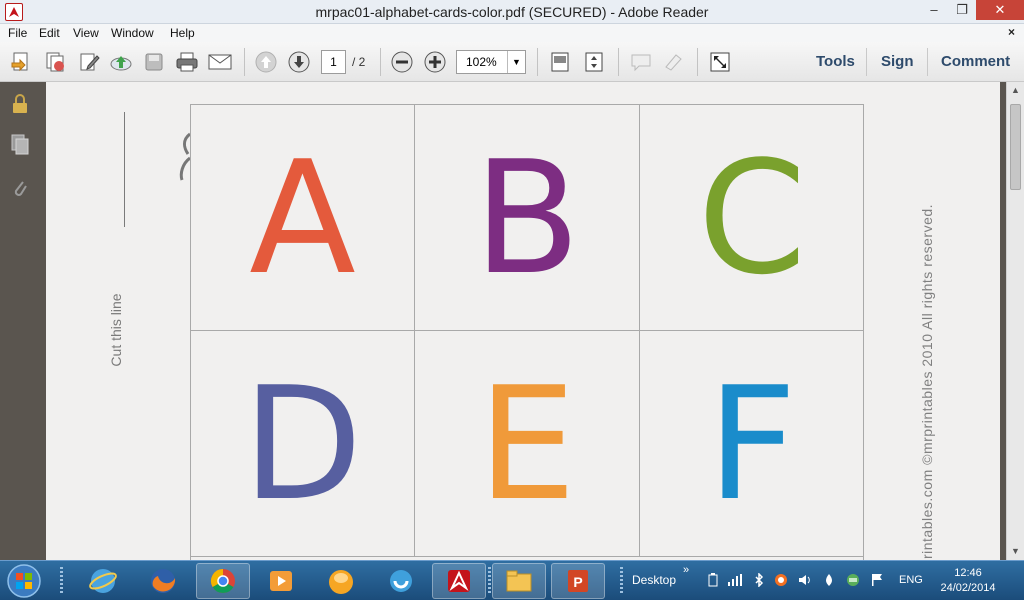 The height and width of the screenshot is (600, 1024). I want to click on scrollbar-thumb, so click(1015, 147).